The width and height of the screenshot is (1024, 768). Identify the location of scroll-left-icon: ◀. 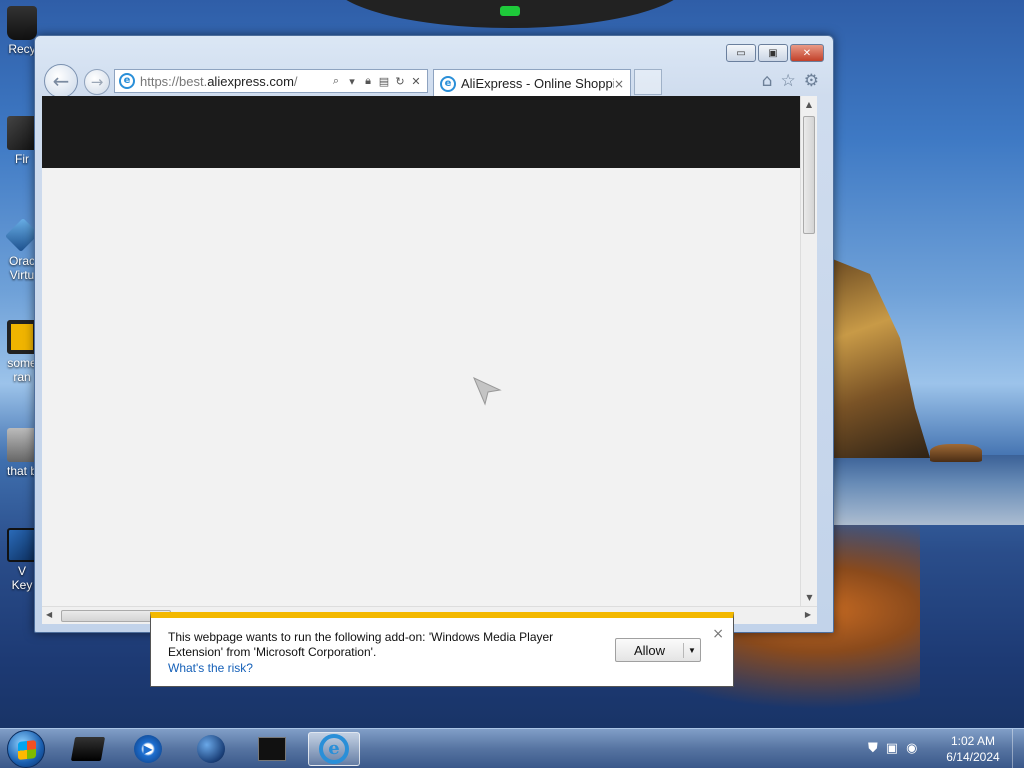
(49, 614).